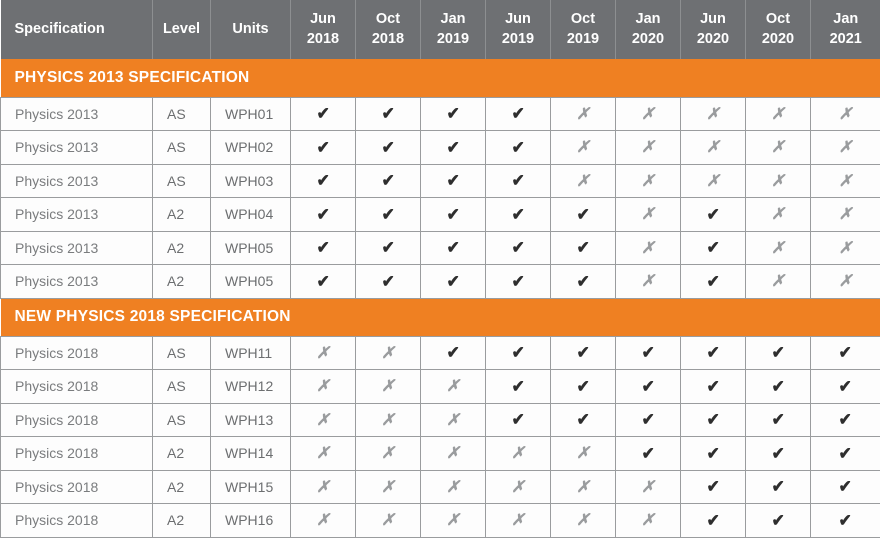 The height and width of the screenshot is (556, 880). What do you see at coordinates (440, 420) in the screenshot?
I see `table-row: Physics 2018 AS WPH13 ✗ ✗ ✗ ✔ ✔ ✔ ✔ ✔ ✔` at bounding box center [440, 420].